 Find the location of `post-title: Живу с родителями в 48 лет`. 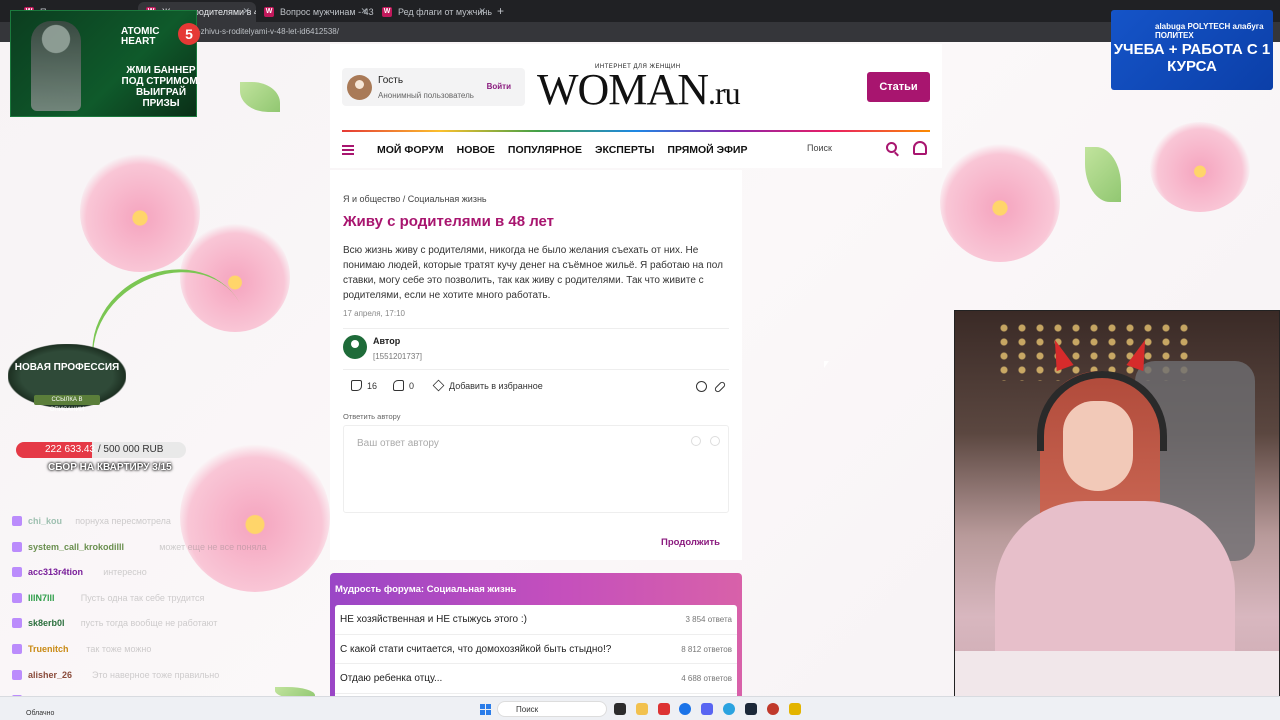

post-title: Живу с родителями в 48 лет is located at coordinates (449, 221).